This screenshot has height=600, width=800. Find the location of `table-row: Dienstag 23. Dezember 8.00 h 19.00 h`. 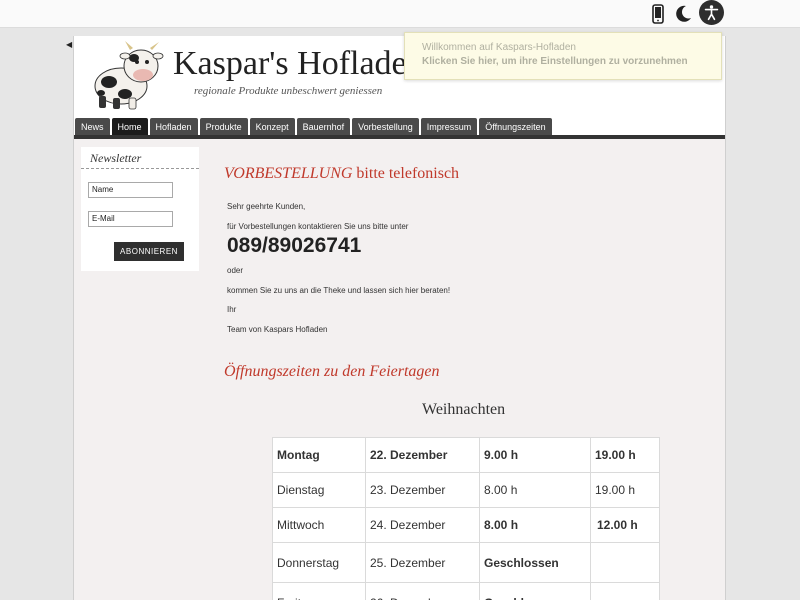

table-row: Dienstag 23. Dezember 8.00 h 19.00 h is located at coordinates (466, 490).